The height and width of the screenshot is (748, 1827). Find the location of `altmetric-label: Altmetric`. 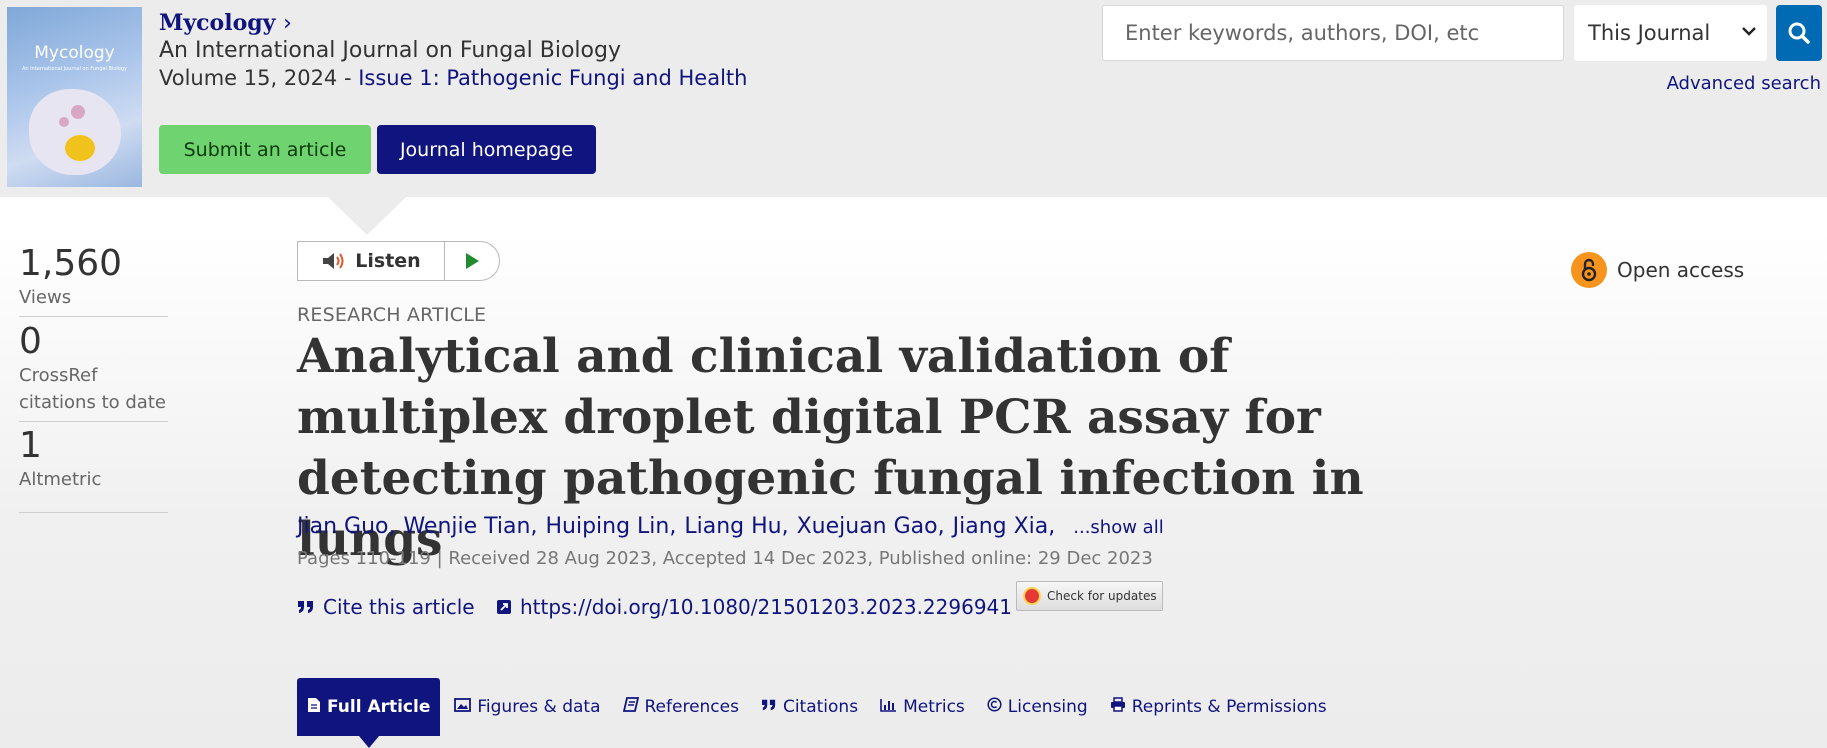

altmetric-label: Altmetric is located at coordinates (60, 479).